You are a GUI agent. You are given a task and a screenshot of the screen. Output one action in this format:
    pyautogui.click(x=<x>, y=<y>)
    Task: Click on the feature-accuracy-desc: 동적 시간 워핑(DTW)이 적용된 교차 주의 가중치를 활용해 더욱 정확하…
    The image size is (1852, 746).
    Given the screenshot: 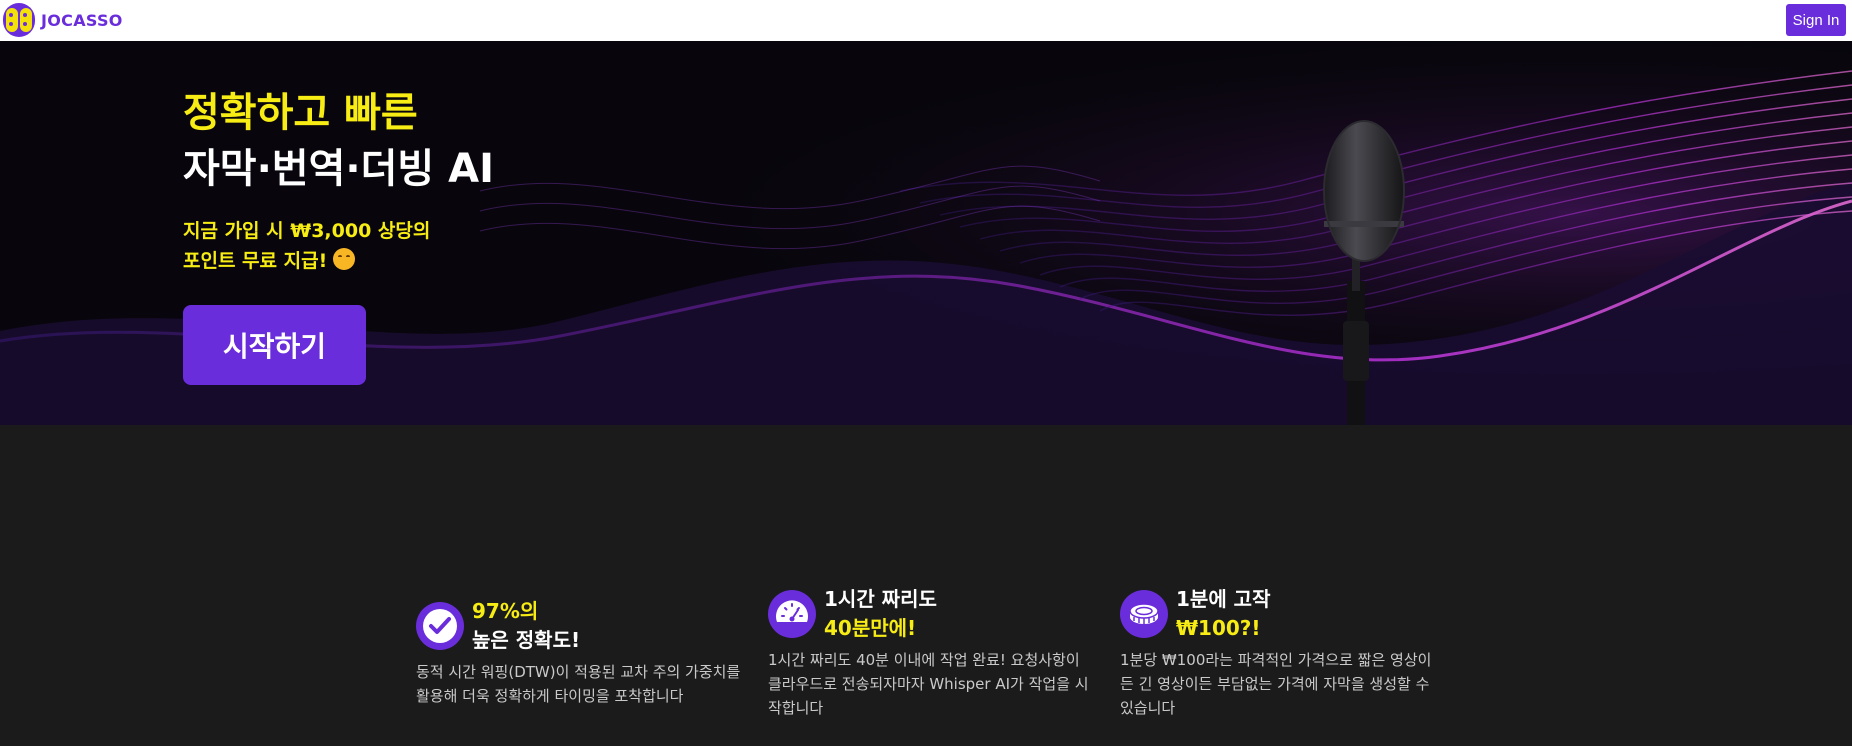 What is the action you would take?
    pyautogui.click(x=578, y=684)
    